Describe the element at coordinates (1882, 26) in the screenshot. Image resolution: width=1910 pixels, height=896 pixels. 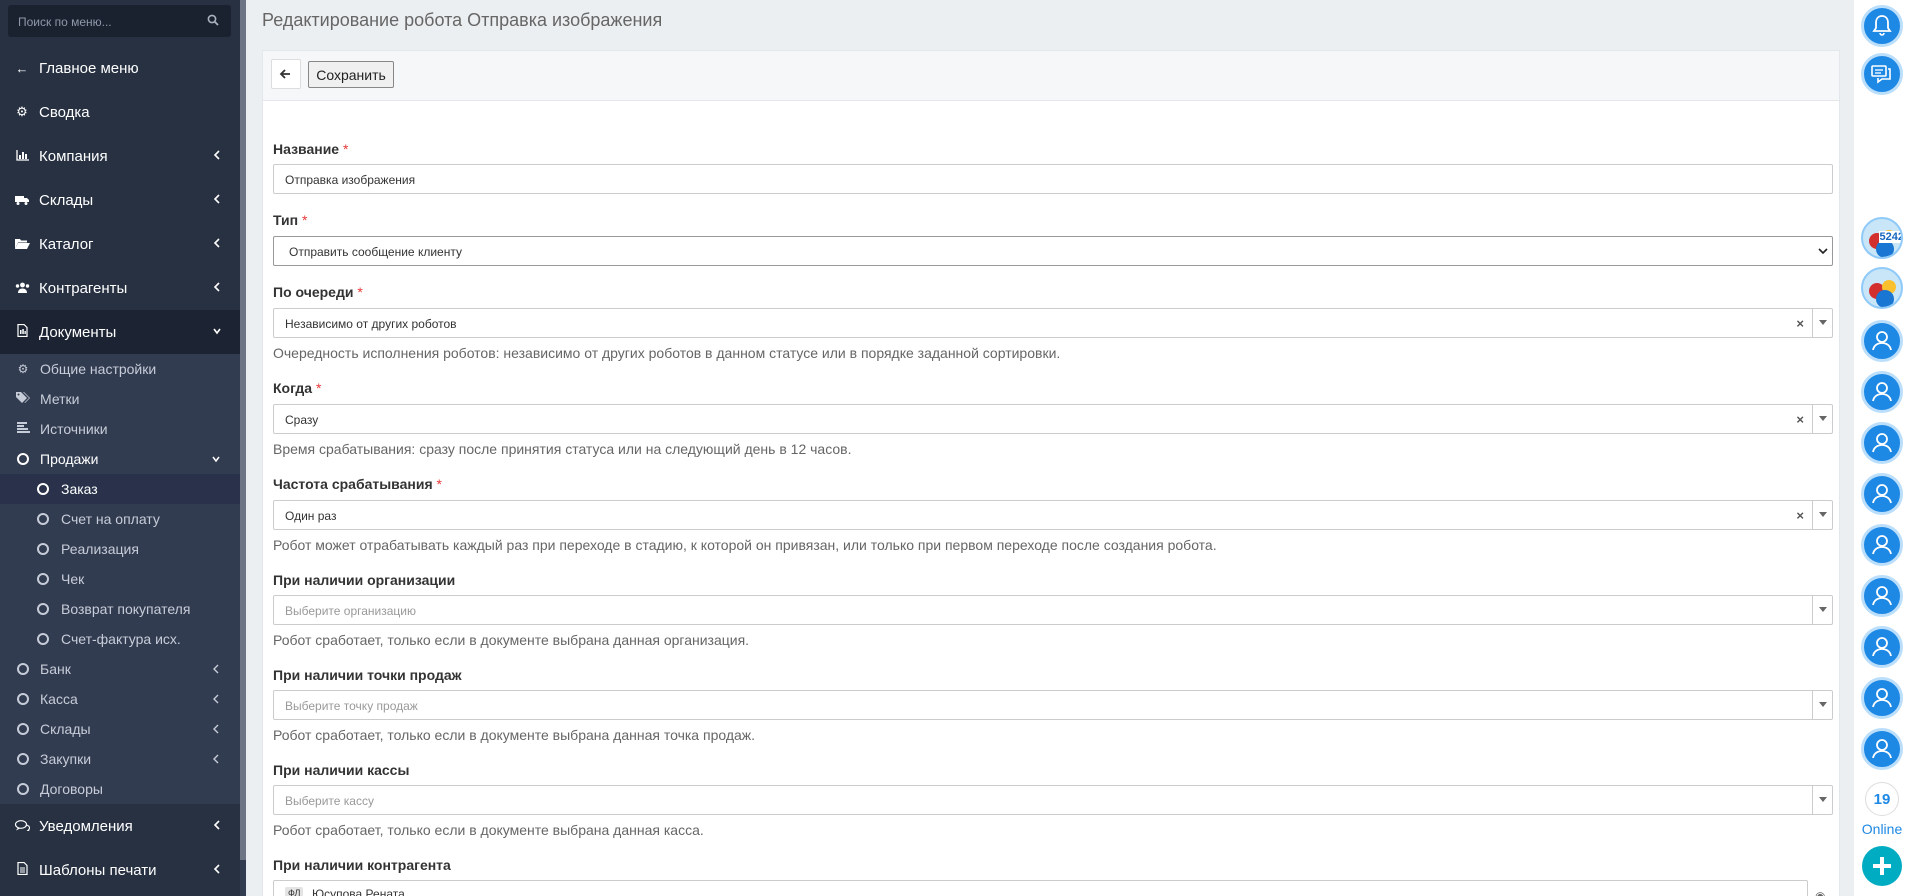
I see `support-button` at that location.